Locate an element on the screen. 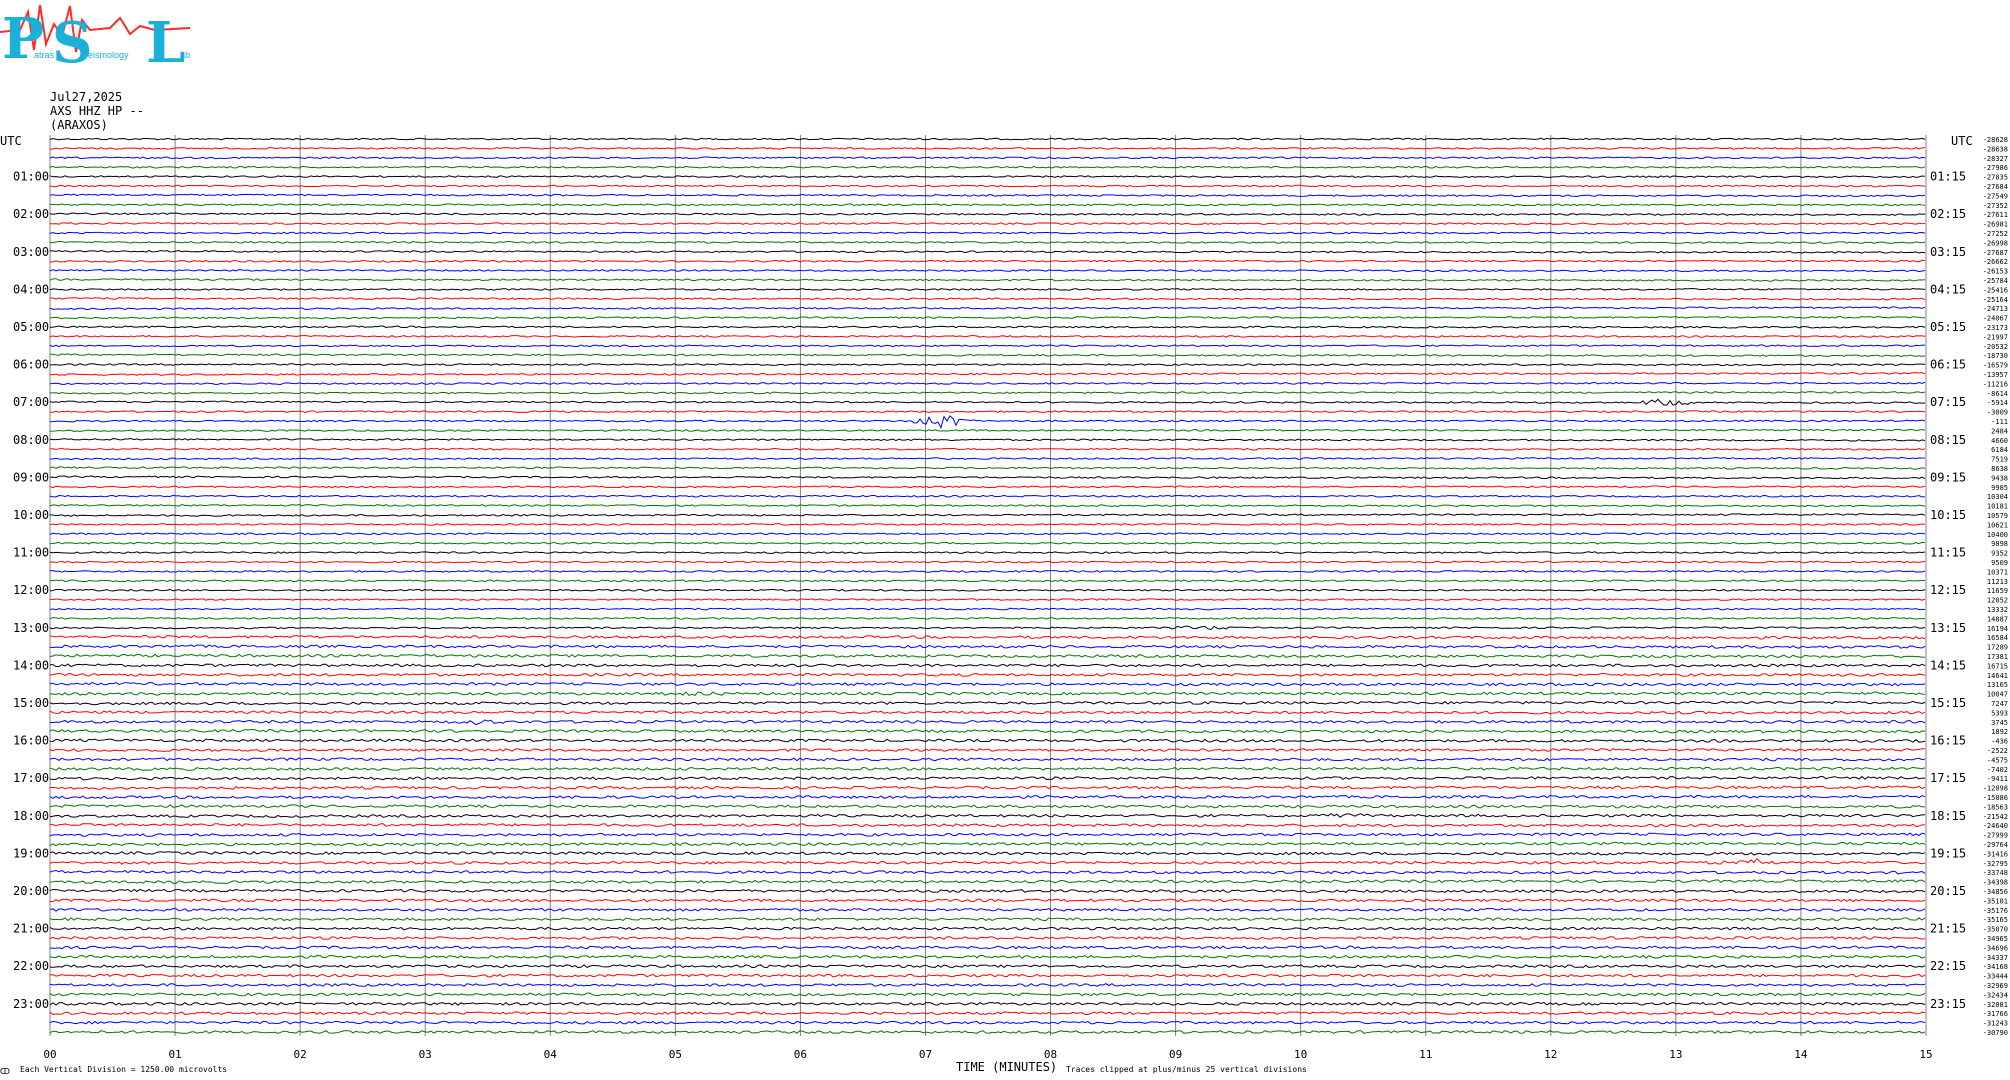 The image size is (2010, 1080). right-hour-label: 23:15 is located at coordinates (1948, 1004).